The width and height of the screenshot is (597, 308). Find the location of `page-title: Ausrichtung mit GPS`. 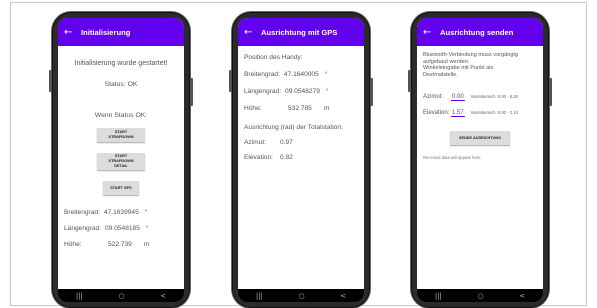

page-title: Ausrichtung mit GPS is located at coordinates (299, 32).